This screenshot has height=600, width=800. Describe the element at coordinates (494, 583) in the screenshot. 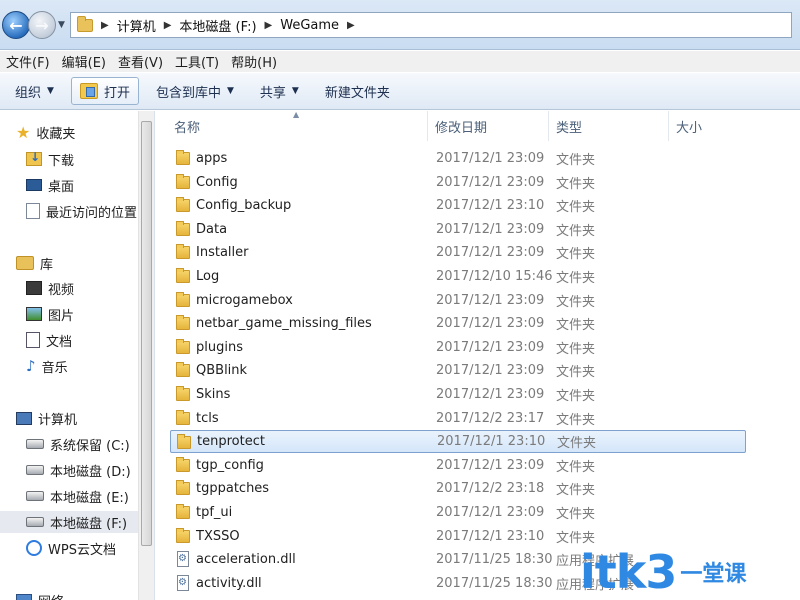

I see `file-date: 2017/11/25 18:30` at that location.